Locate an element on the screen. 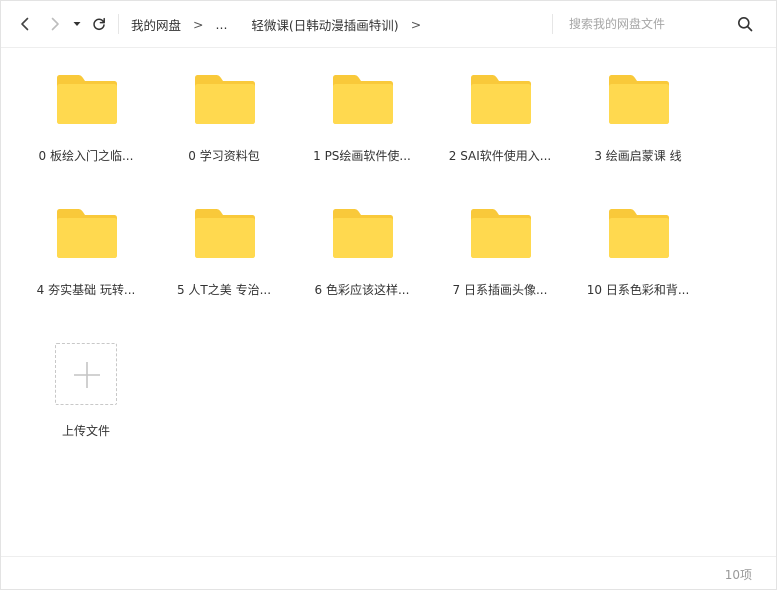 This screenshot has width=777, height=590. search-icon is located at coordinates (745, 24).